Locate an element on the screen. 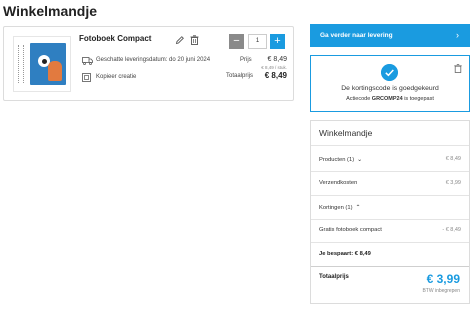  vat-included-text: BTW inbegrepen is located at coordinates (441, 291).